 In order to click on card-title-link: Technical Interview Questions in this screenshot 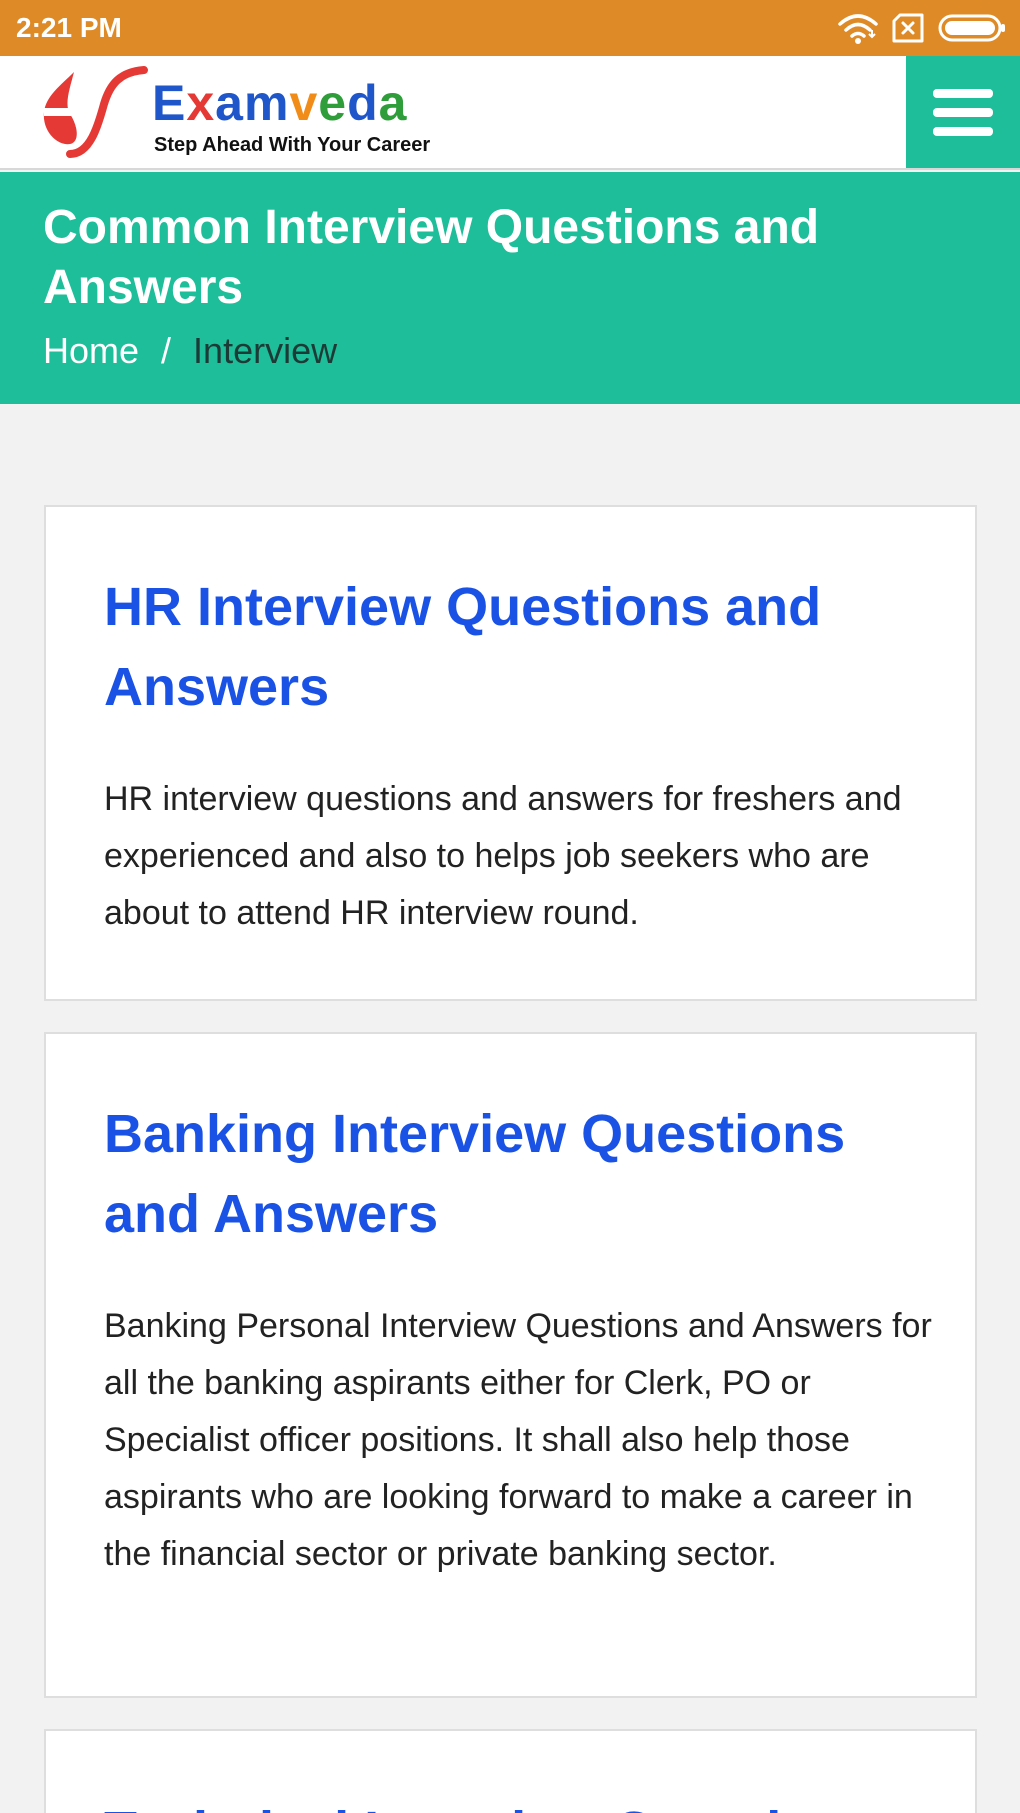, I will do `click(514, 1802)`.